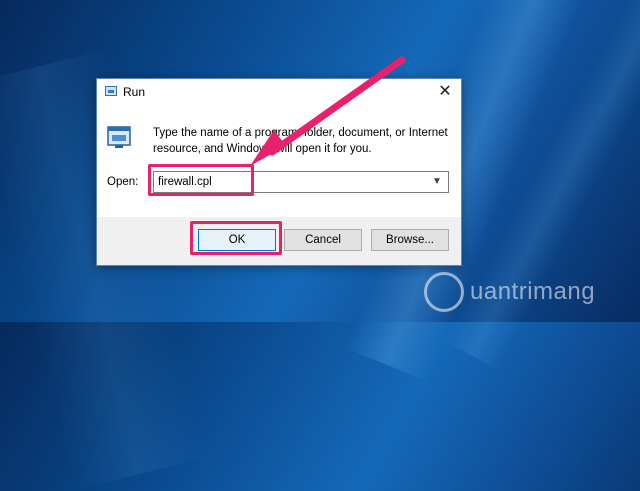 The image size is (640, 491). Describe the element at coordinates (201, 180) in the screenshot. I see `input-highlight-box` at that location.